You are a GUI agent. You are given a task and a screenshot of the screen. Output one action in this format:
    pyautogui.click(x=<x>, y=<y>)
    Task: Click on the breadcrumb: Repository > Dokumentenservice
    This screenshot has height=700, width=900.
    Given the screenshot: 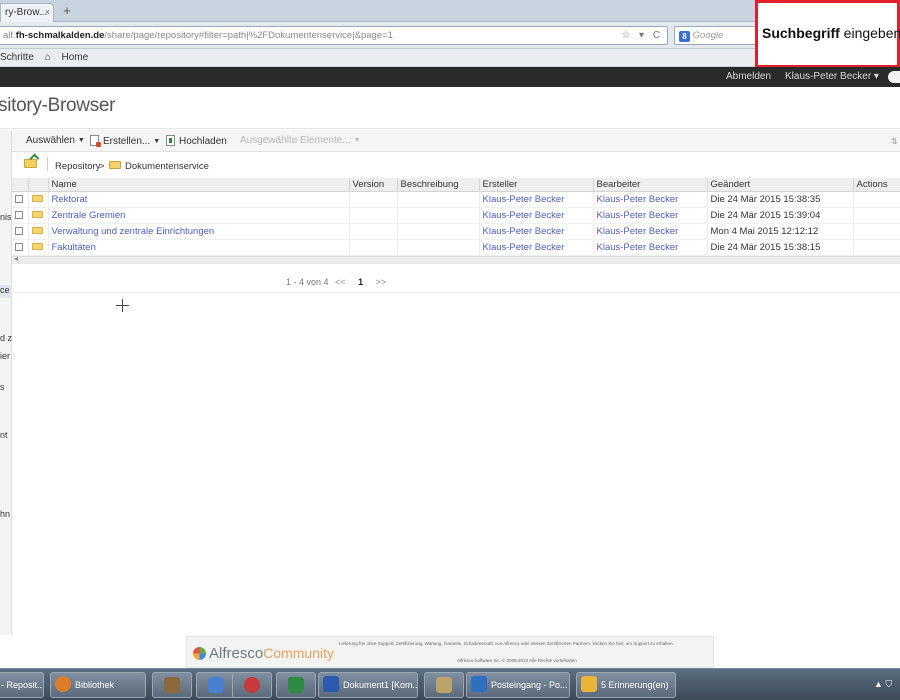 What is the action you would take?
    pyautogui.click(x=456, y=165)
    